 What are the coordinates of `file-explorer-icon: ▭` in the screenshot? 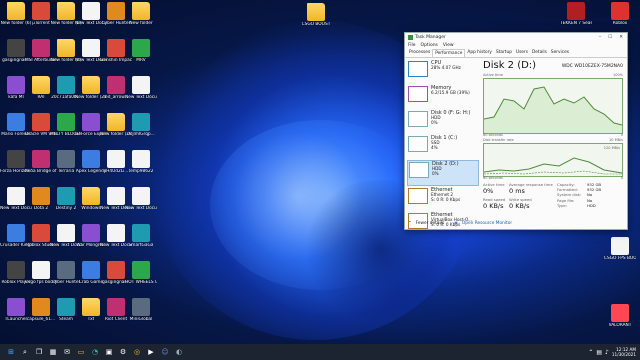 It's located at (81, 352).